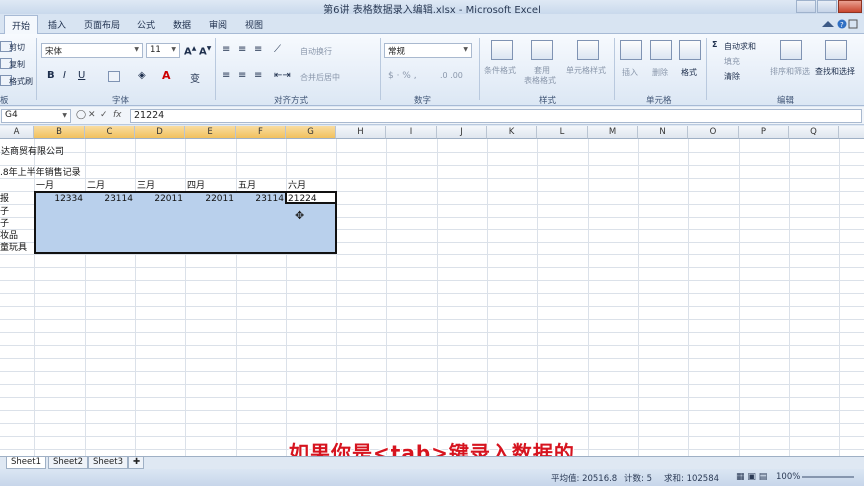 Image resolution: width=864 pixels, height=486 pixels. What do you see at coordinates (297, 186) in the screenshot?
I see `month-header-cell: 六月` at bounding box center [297, 186].